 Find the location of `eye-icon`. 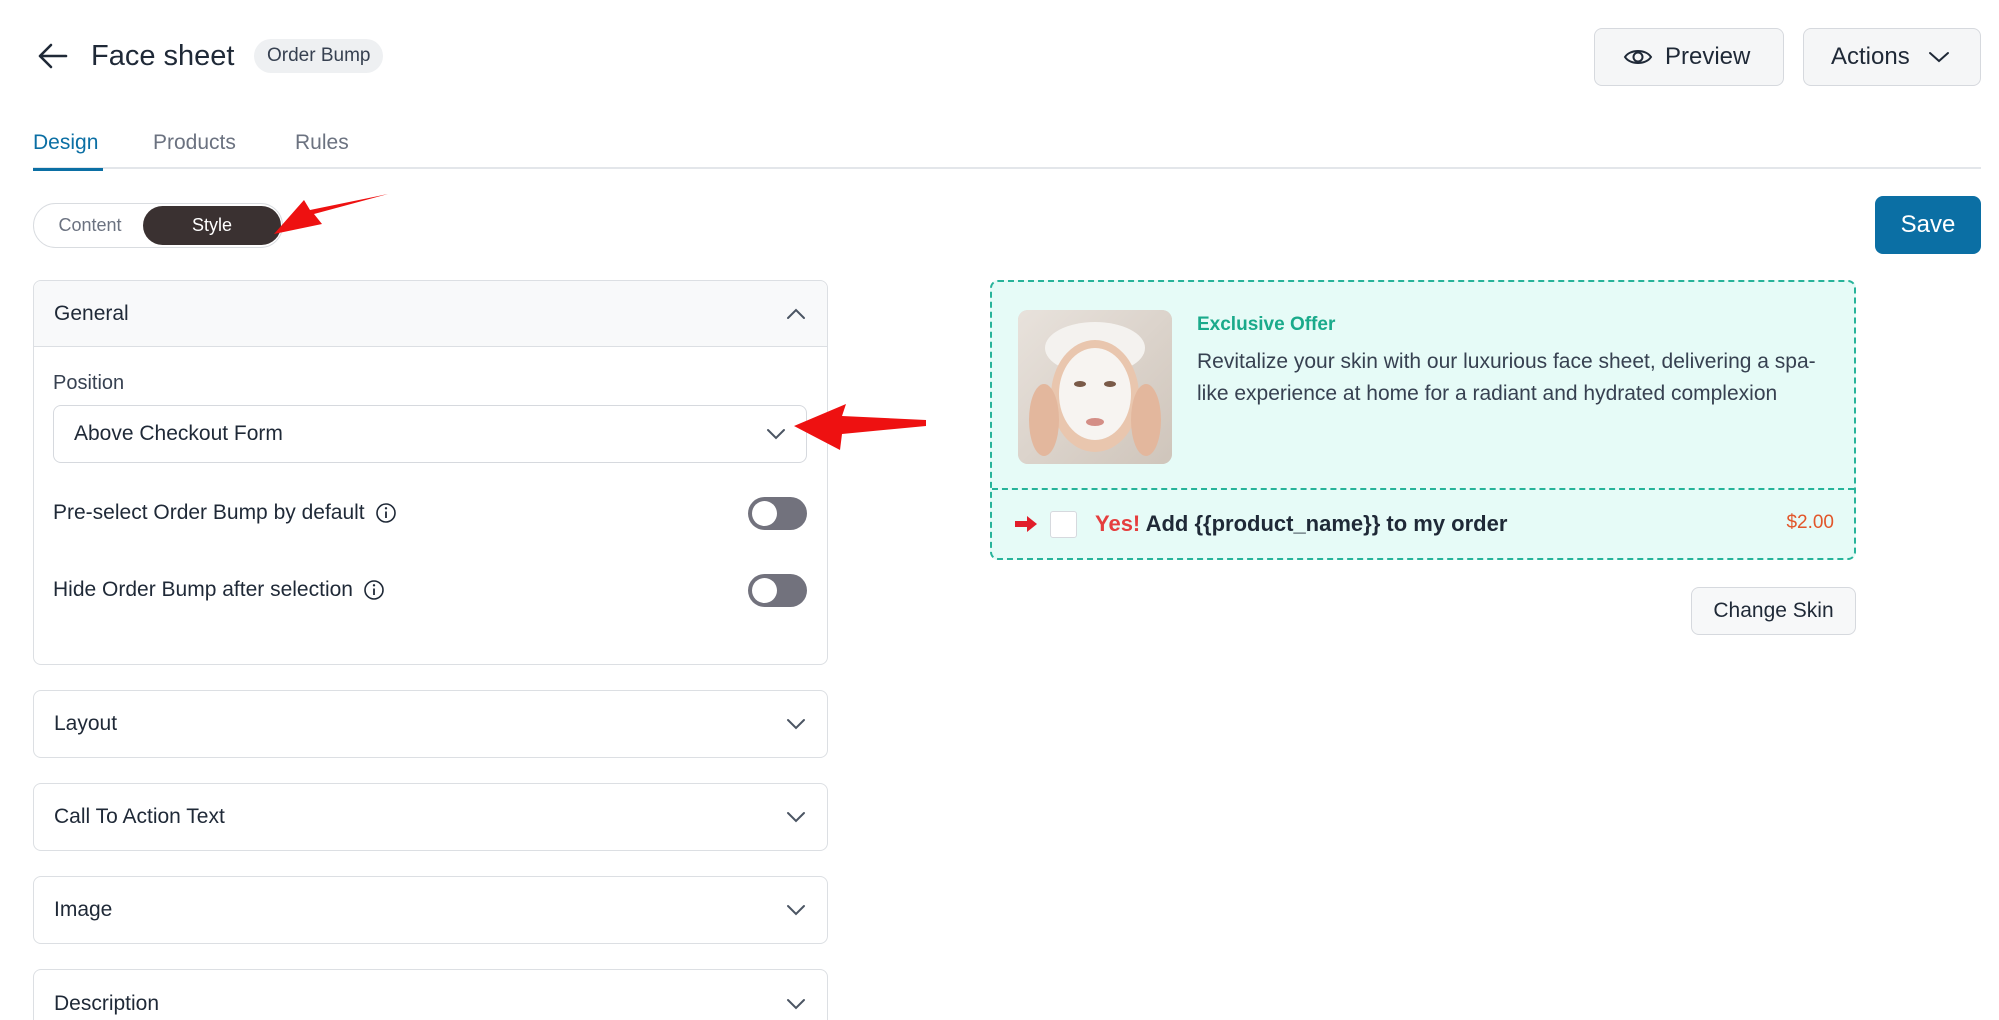

eye-icon is located at coordinates (1638, 57).